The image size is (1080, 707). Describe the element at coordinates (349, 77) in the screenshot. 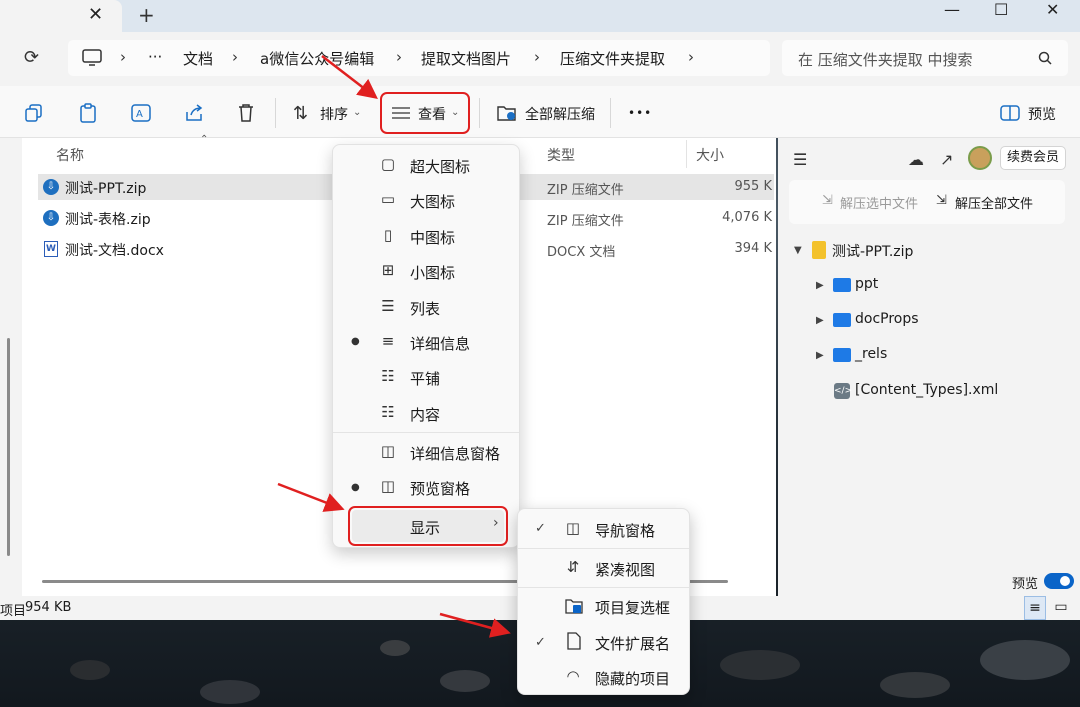

I see `arrow-to-view` at that location.